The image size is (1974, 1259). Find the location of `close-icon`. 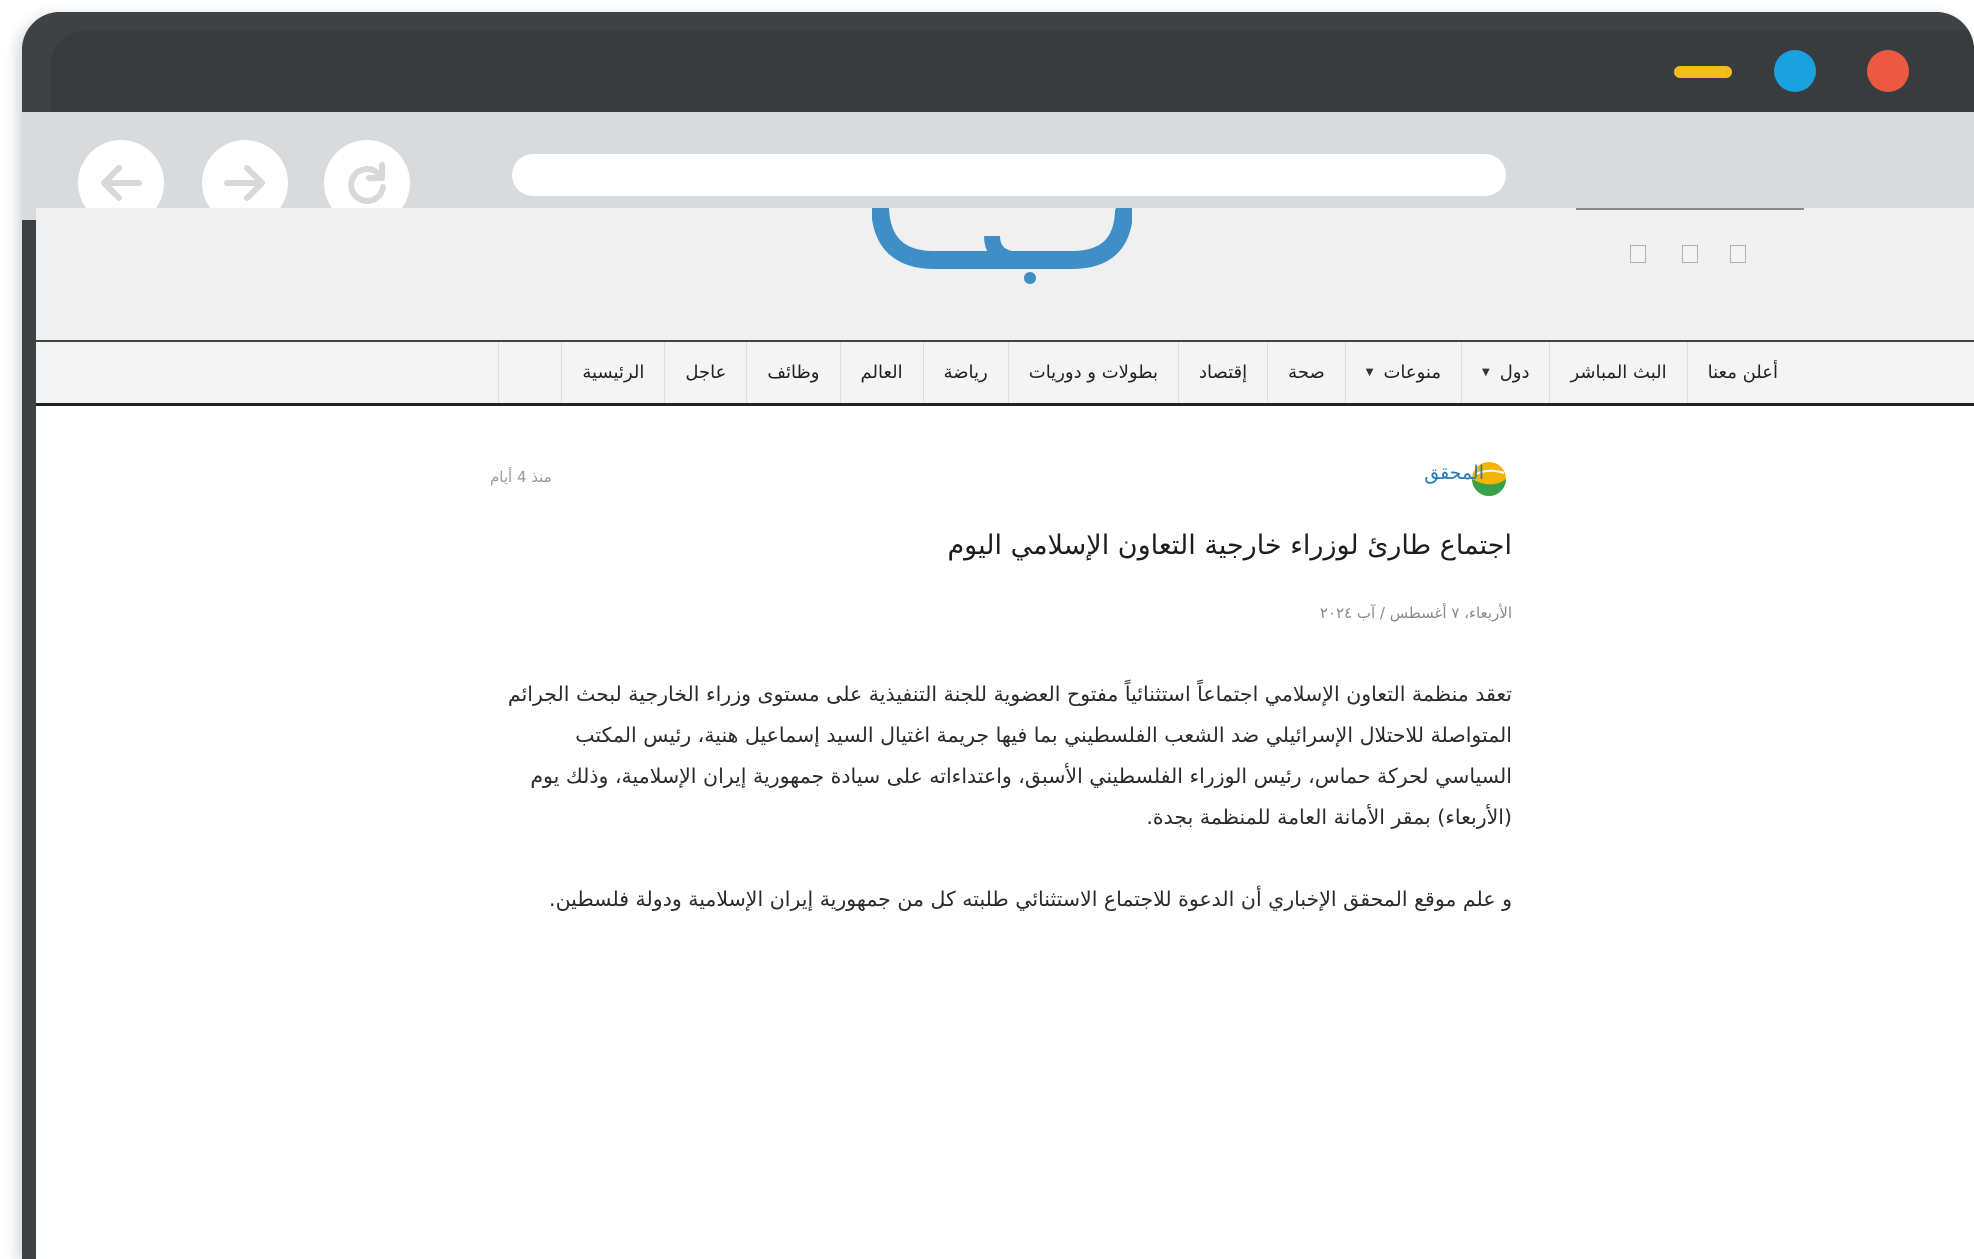

close-icon is located at coordinates (1888, 71).